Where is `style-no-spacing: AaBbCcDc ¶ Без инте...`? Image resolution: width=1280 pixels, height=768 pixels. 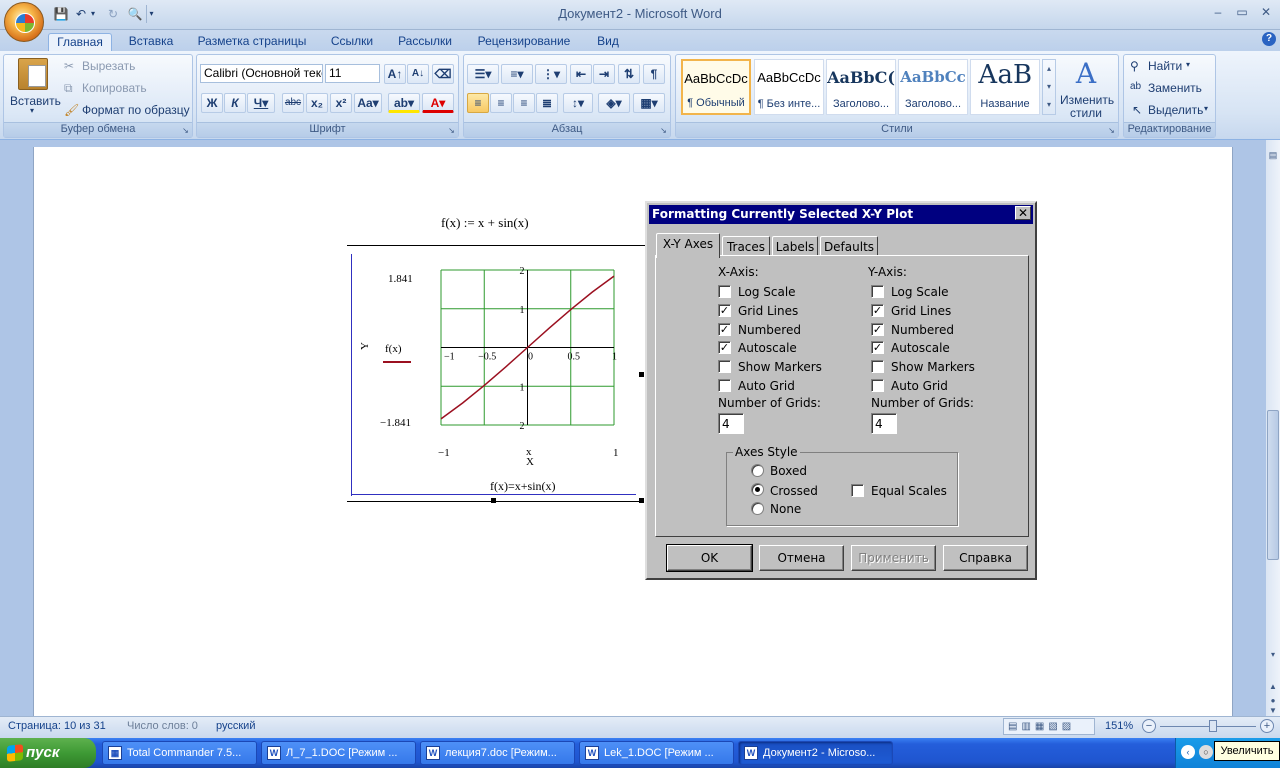 style-no-spacing: AaBbCcDc ¶ Без инте... is located at coordinates (789, 87).